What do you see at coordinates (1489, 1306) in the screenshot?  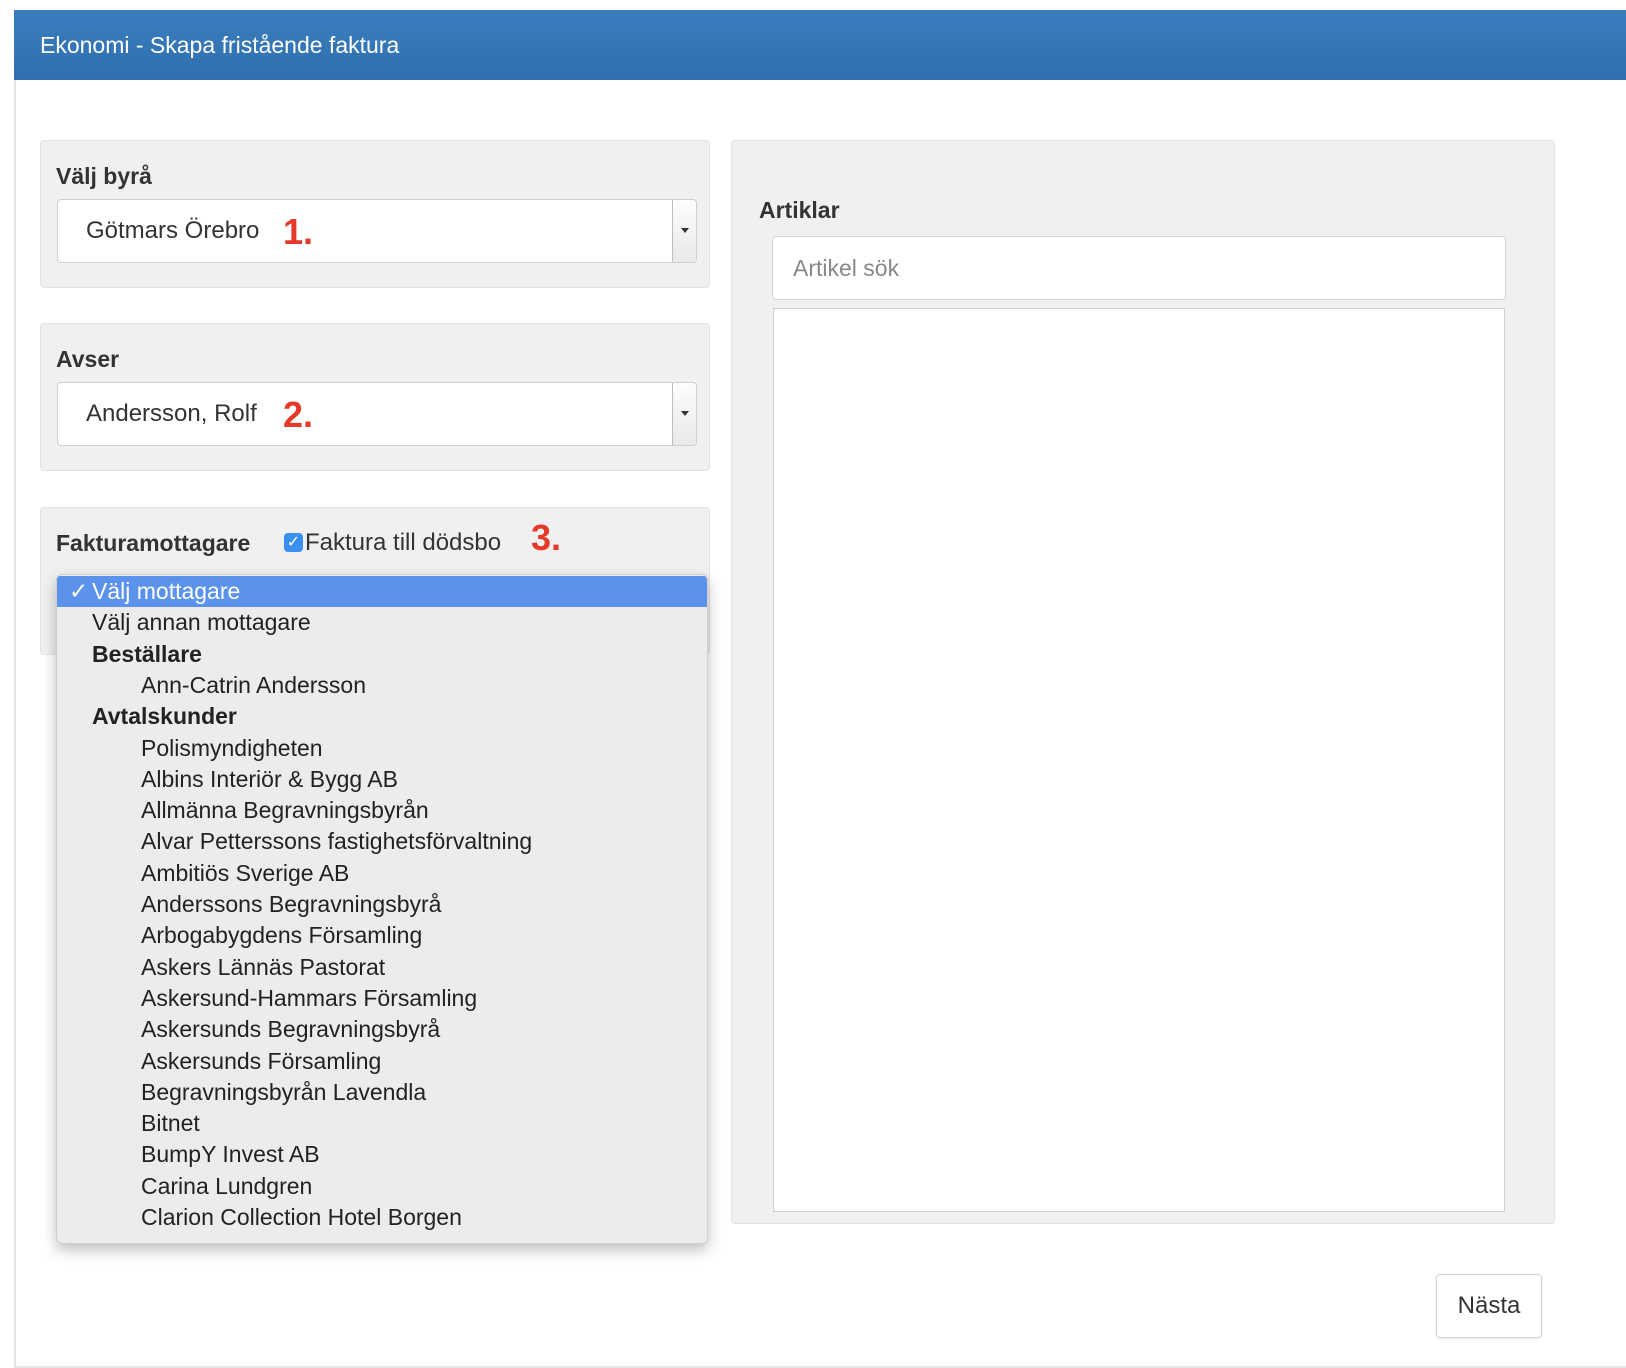 I see `next-button: Nästa` at bounding box center [1489, 1306].